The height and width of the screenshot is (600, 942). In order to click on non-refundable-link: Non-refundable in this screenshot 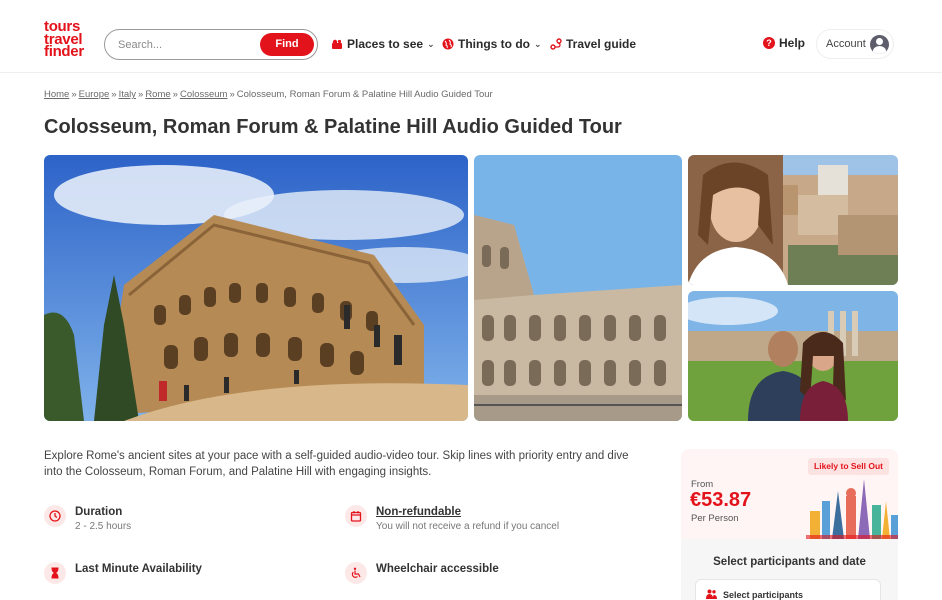, I will do `click(467, 512)`.